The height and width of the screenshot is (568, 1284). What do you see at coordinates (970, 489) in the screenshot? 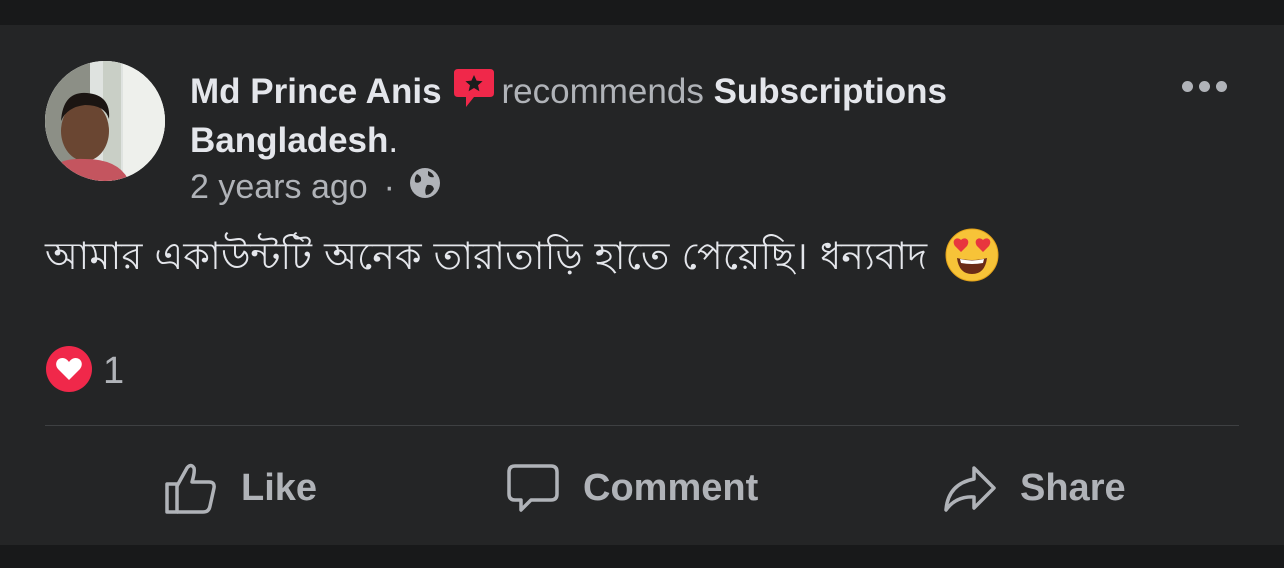
I see `share-icon` at bounding box center [970, 489].